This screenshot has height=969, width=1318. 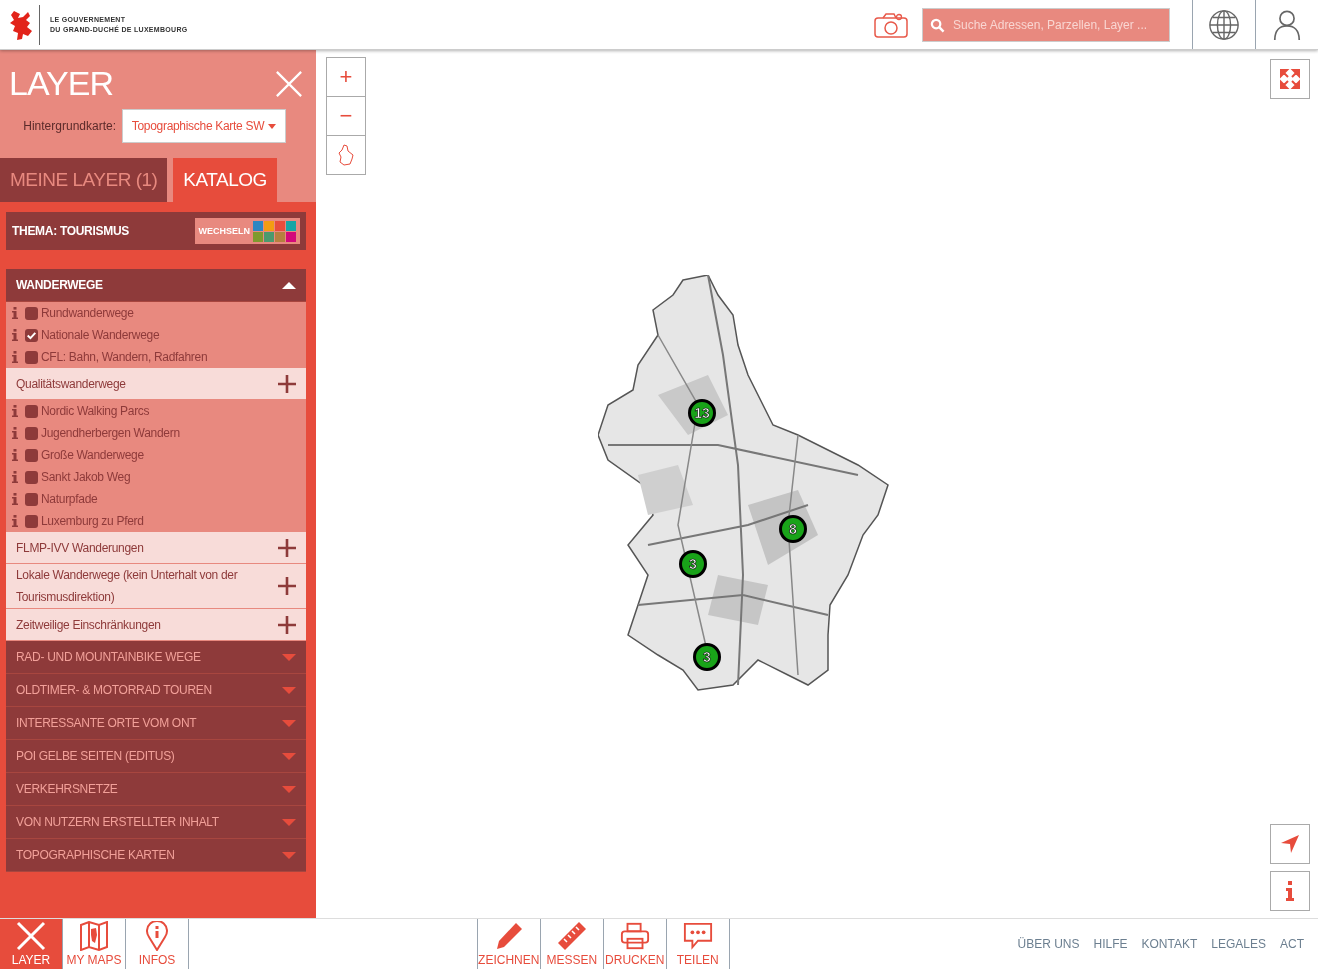 I want to click on layer-subgroup: FLMP-IVV Wanderungen, so click(x=156, y=548).